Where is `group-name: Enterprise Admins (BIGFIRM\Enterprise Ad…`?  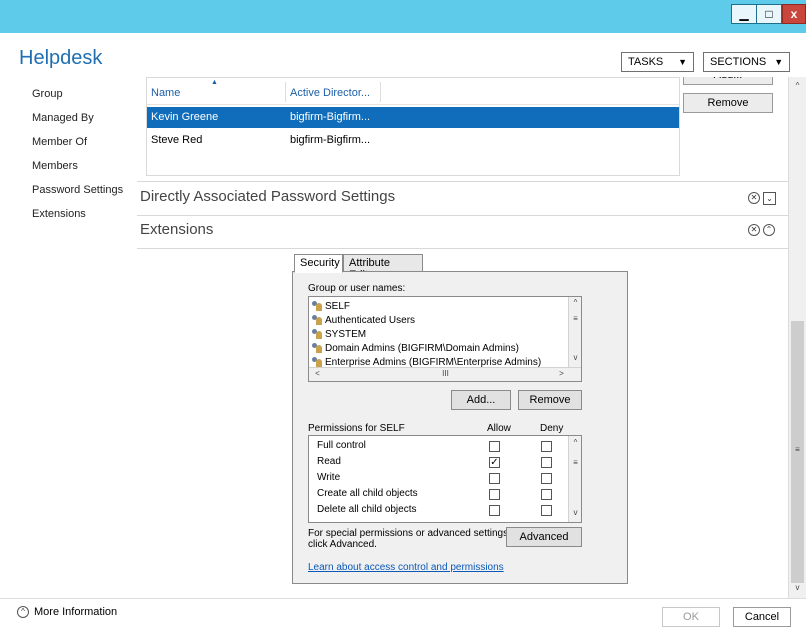 group-name: Enterprise Admins (BIGFIRM\Enterprise Ad… is located at coordinates (433, 362).